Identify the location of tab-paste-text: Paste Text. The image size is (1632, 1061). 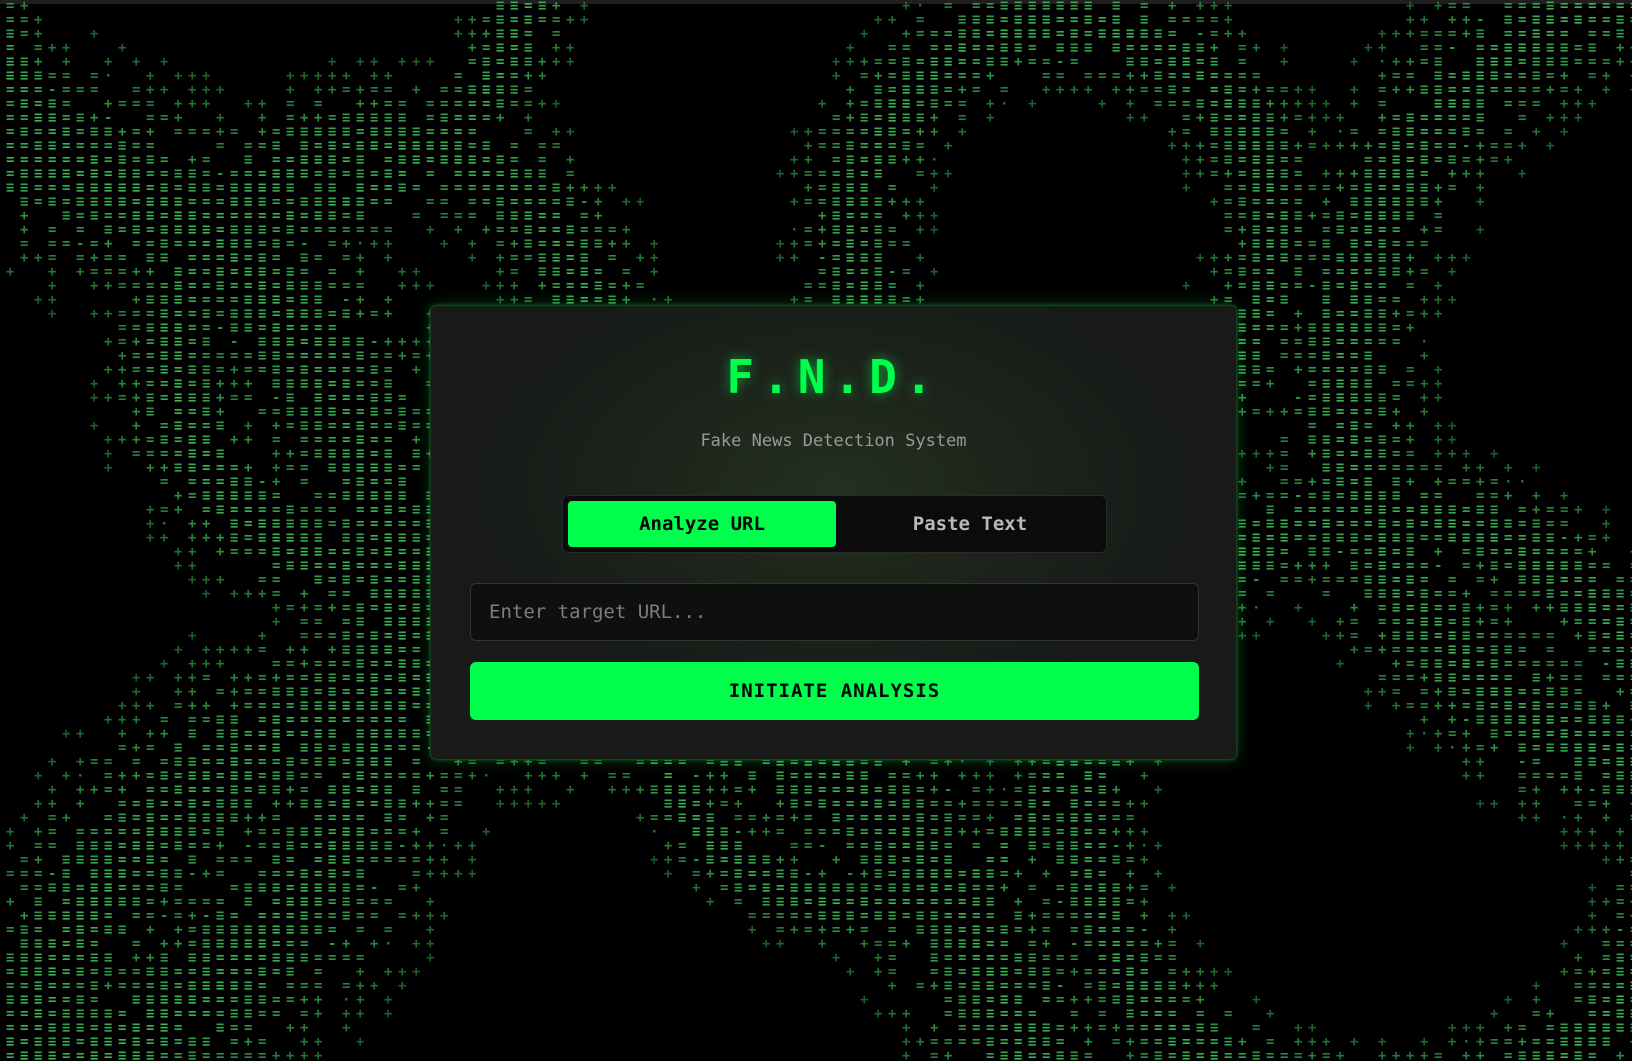
(970, 524).